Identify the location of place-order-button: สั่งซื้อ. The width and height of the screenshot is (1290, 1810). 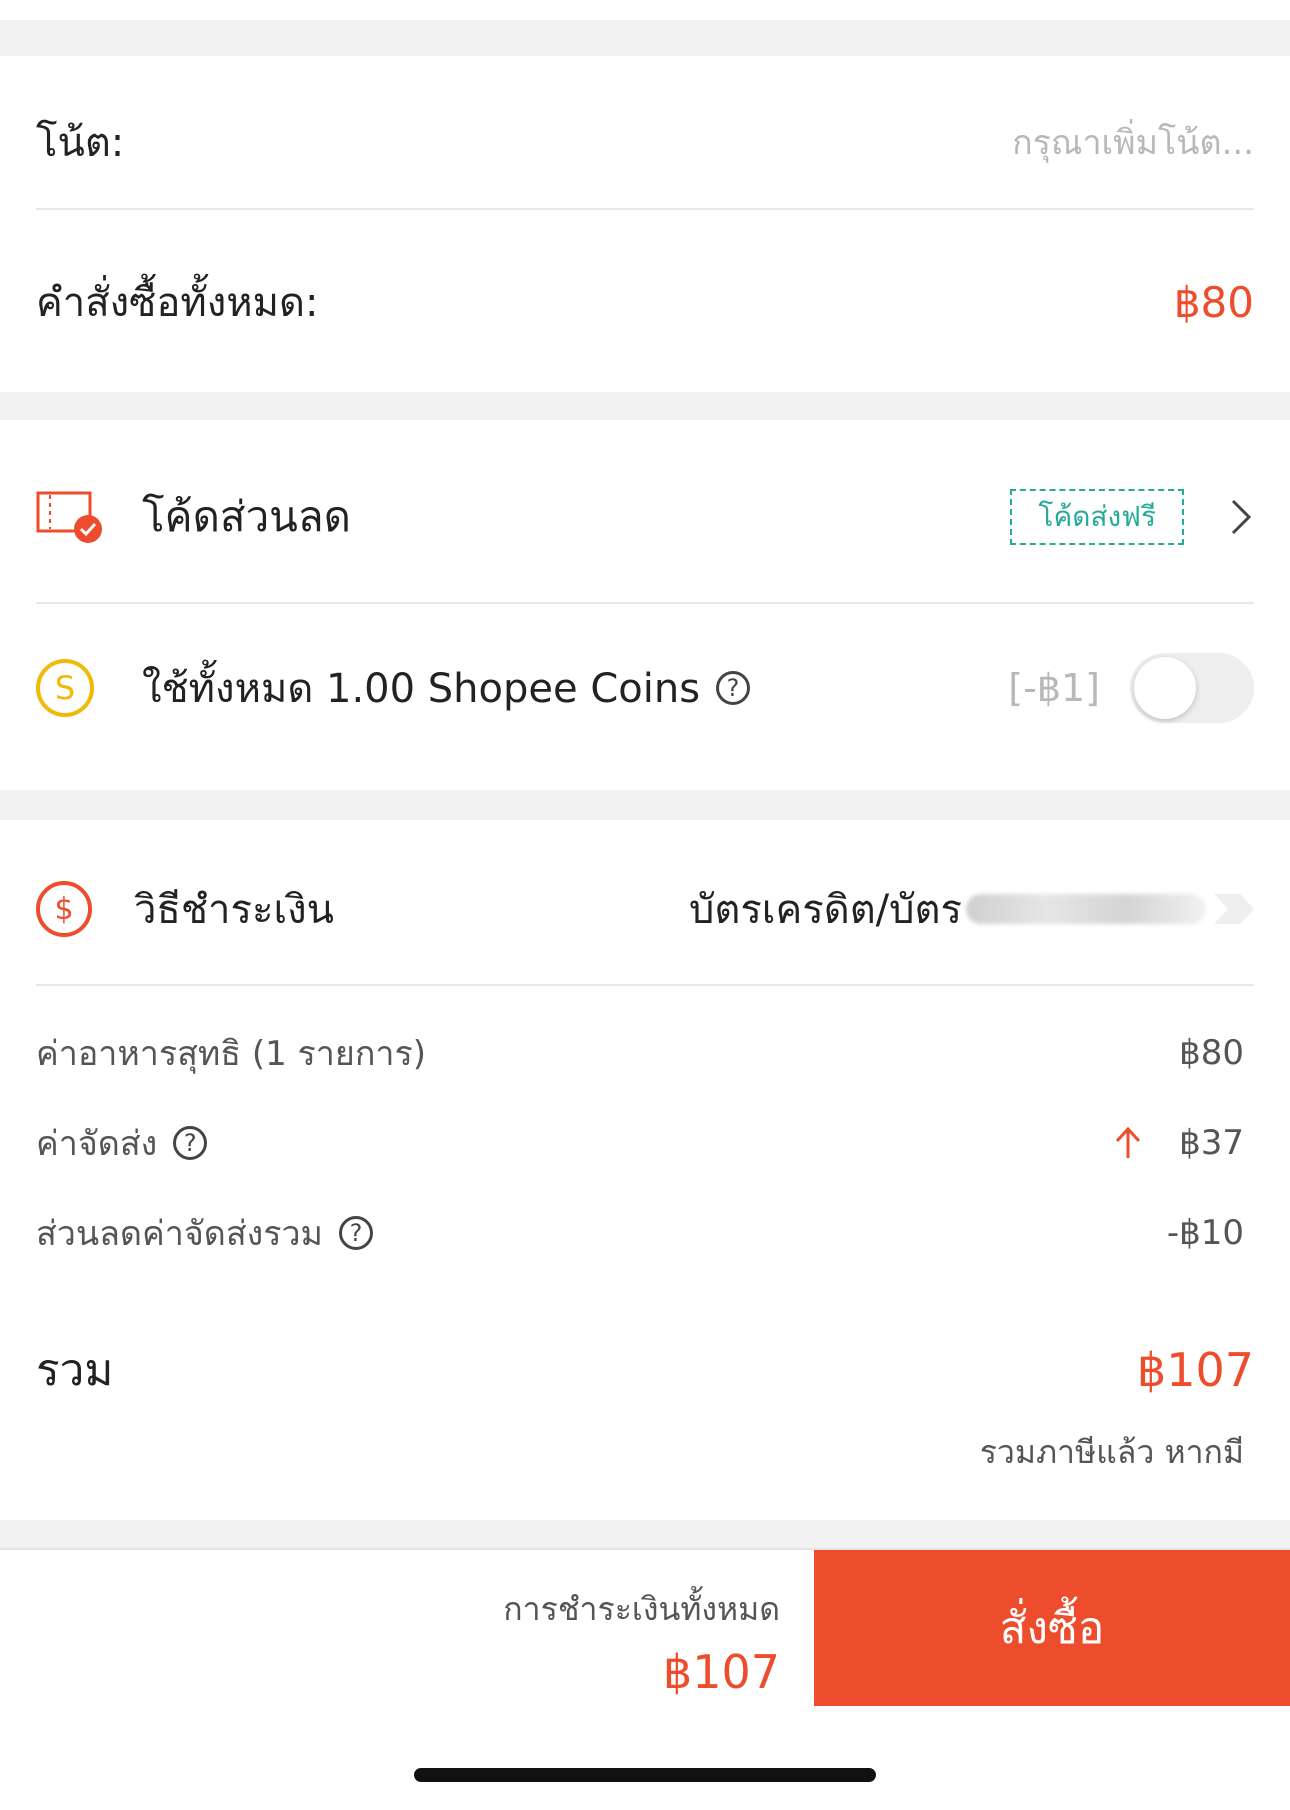
(1052, 1628).